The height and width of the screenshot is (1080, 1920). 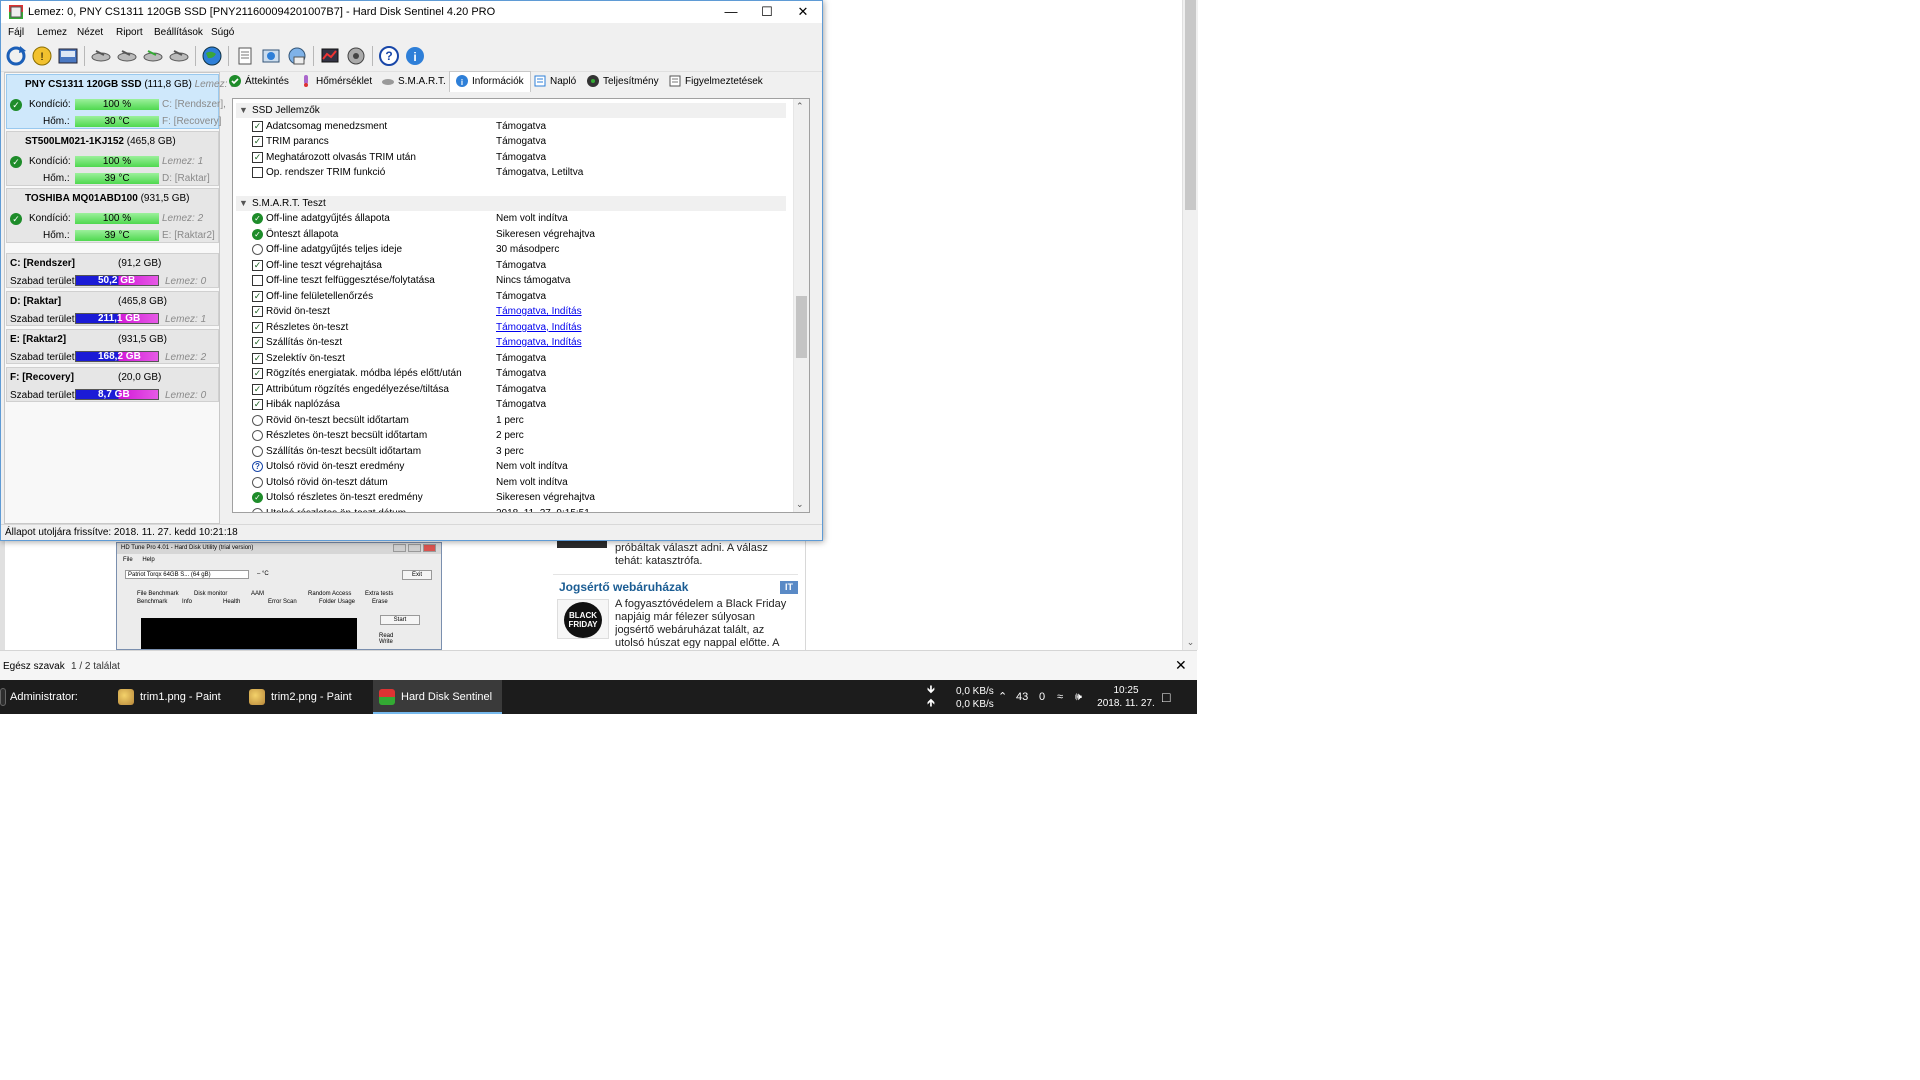 What do you see at coordinates (129, 32) in the screenshot?
I see `menu-report: Riport` at bounding box center [129, 32].